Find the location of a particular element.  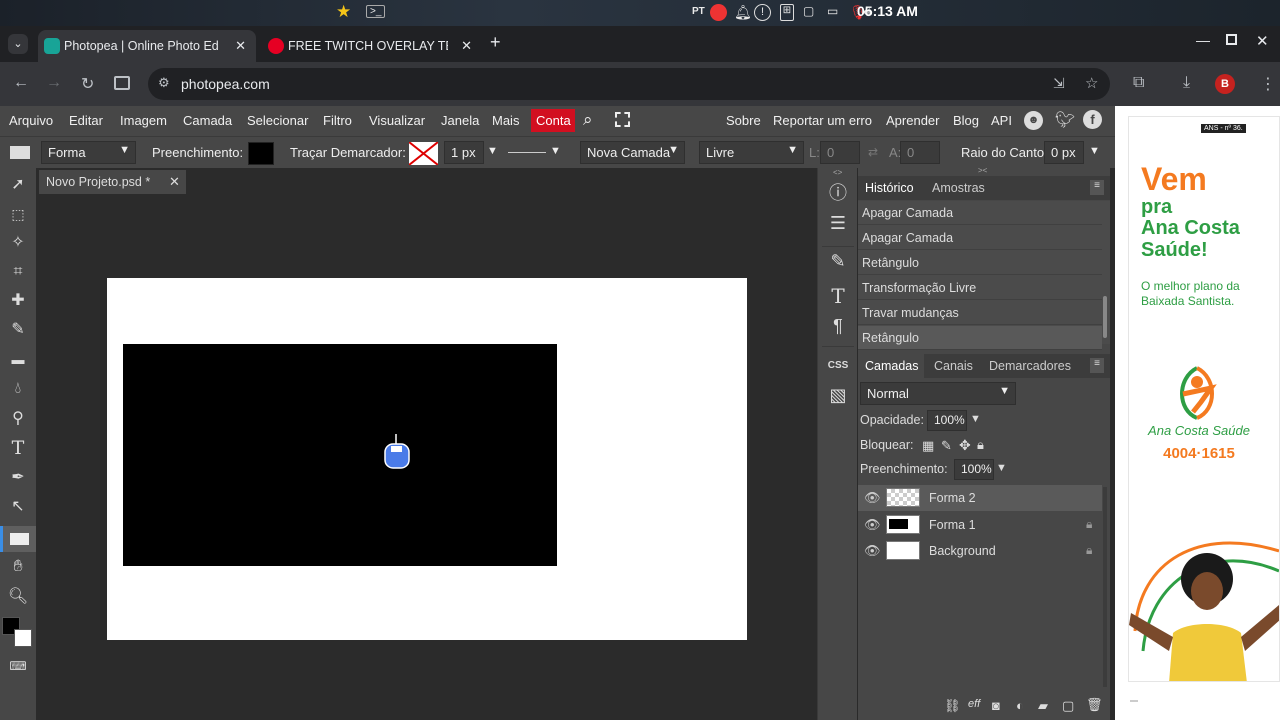

battery-icon: ▭ is located at coordinates (832, 11).